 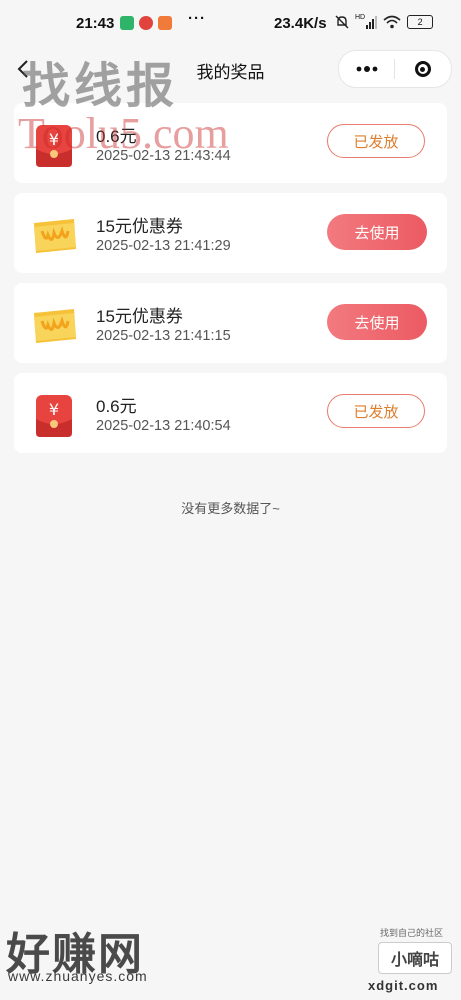 What do you see at coordinates (230, 233) in the screenshot?
I see `prize-card: 15元优惠券 2025-02-13 21:41:29 去使用` at bounding box center [230, 233].